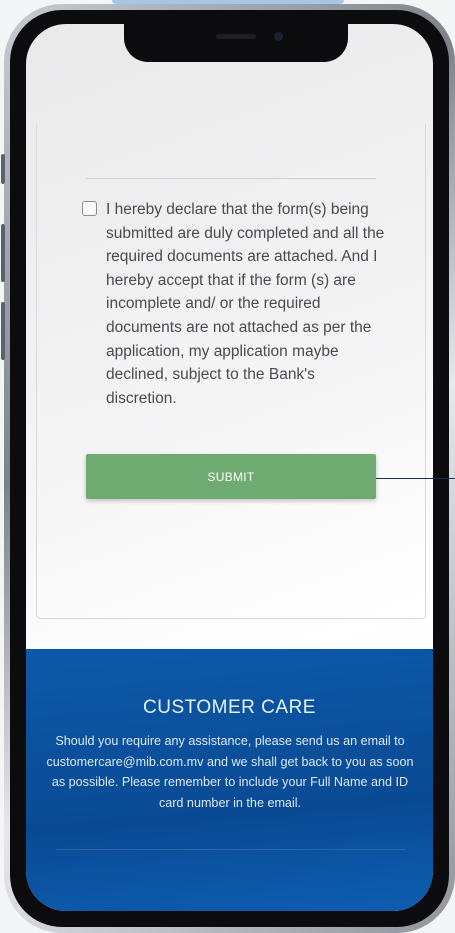 This screenshot has height=933, width=455. What do you see at coordinates (89, 208) in the screenshot?
I see `declaration-checkbox` at bounding box center [89, 208].